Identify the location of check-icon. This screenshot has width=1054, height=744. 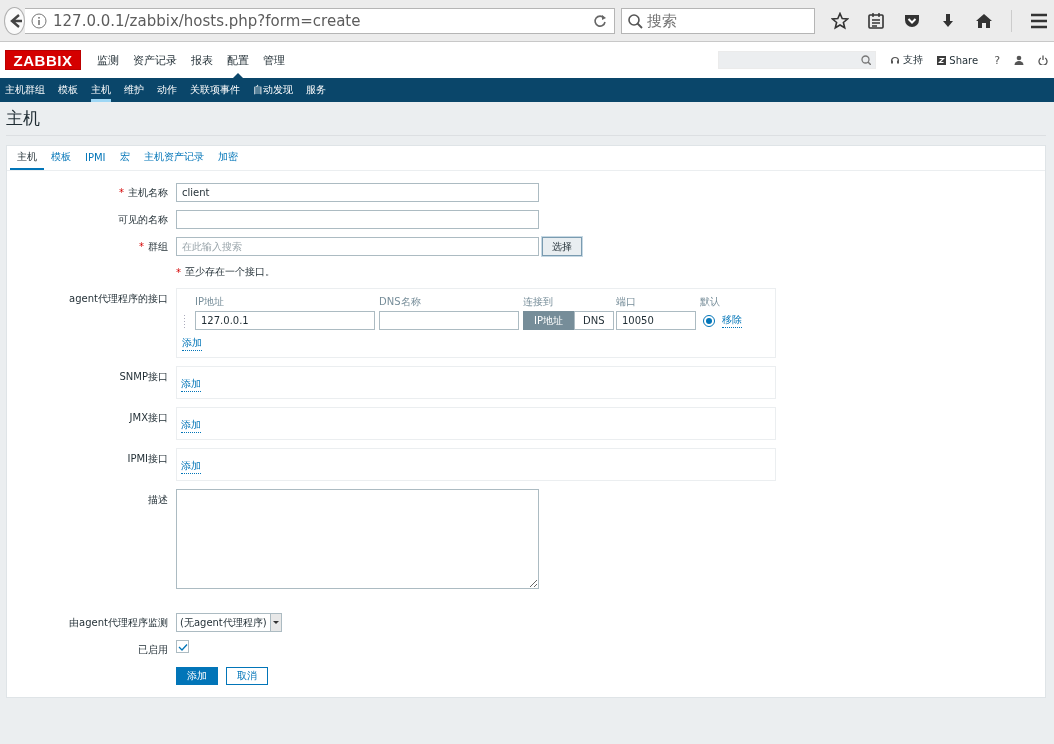
(182, 646).